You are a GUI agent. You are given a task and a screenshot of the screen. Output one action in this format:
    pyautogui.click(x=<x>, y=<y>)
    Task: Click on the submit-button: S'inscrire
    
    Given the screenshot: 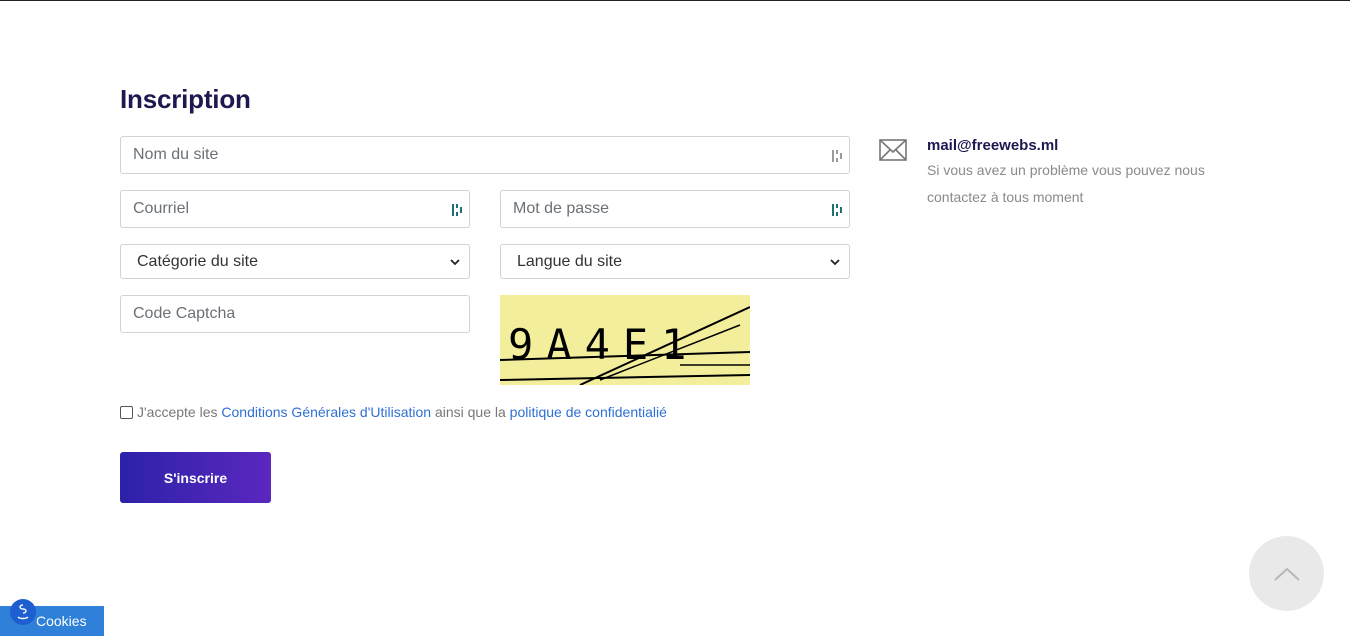 What is the action you would take?
    pyautogui.click(x=195, y=477)
    